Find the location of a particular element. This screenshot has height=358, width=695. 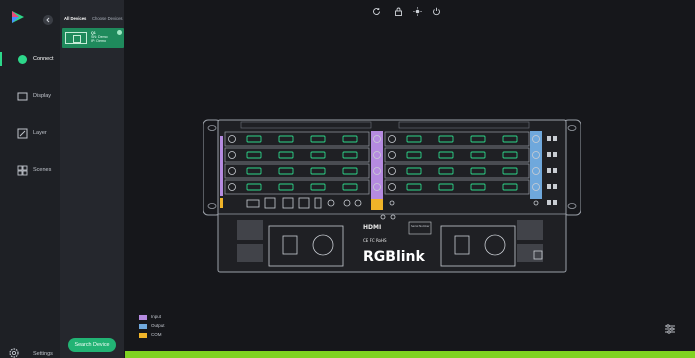

nav-item-label: Scenes is located at coordinates (42, 170).